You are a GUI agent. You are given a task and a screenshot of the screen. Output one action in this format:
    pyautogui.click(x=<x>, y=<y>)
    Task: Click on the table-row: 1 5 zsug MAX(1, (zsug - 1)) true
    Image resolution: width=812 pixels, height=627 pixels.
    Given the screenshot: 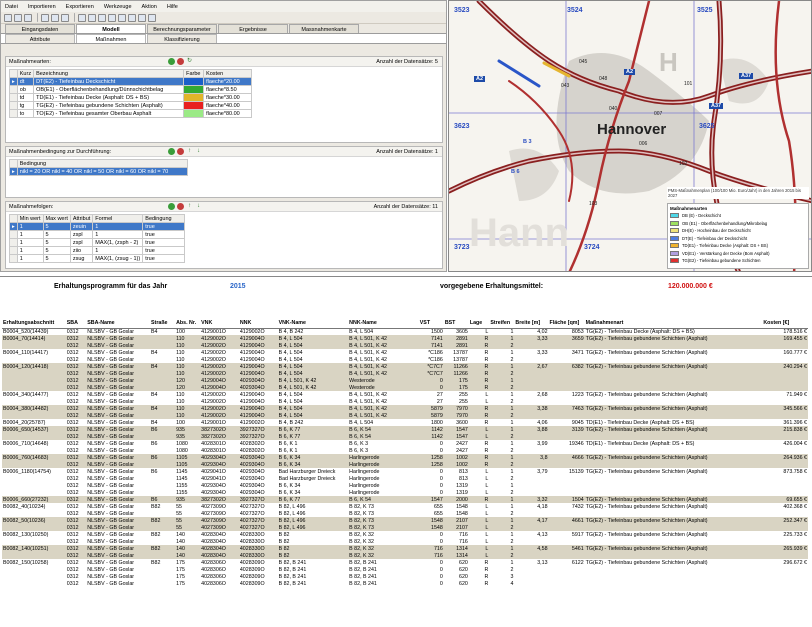 What is the action you would take?
    pyautogui.click(x=97, y=258)
    